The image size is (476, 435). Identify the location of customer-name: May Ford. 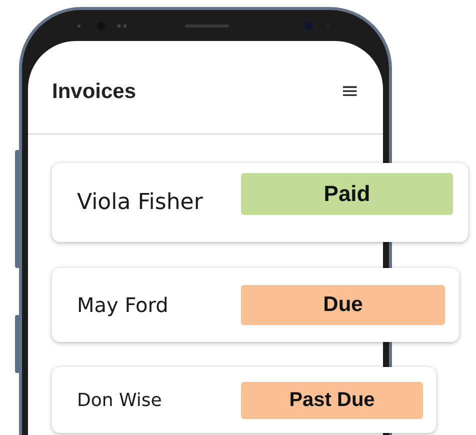
(123, 305).